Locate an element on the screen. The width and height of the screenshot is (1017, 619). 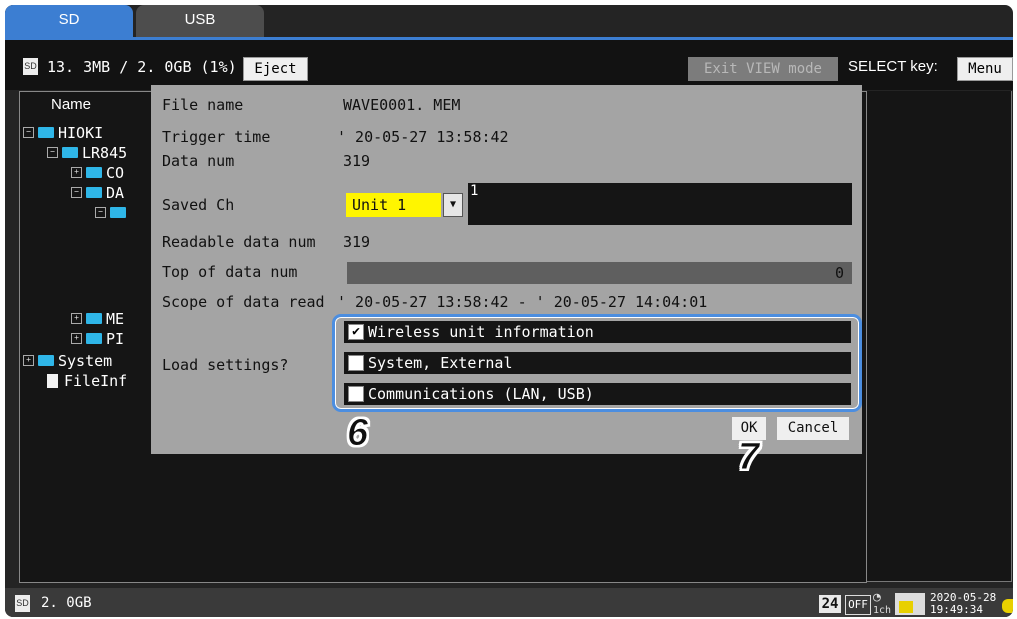
tree-item-co: + CO is located at coordinates (97, 173).